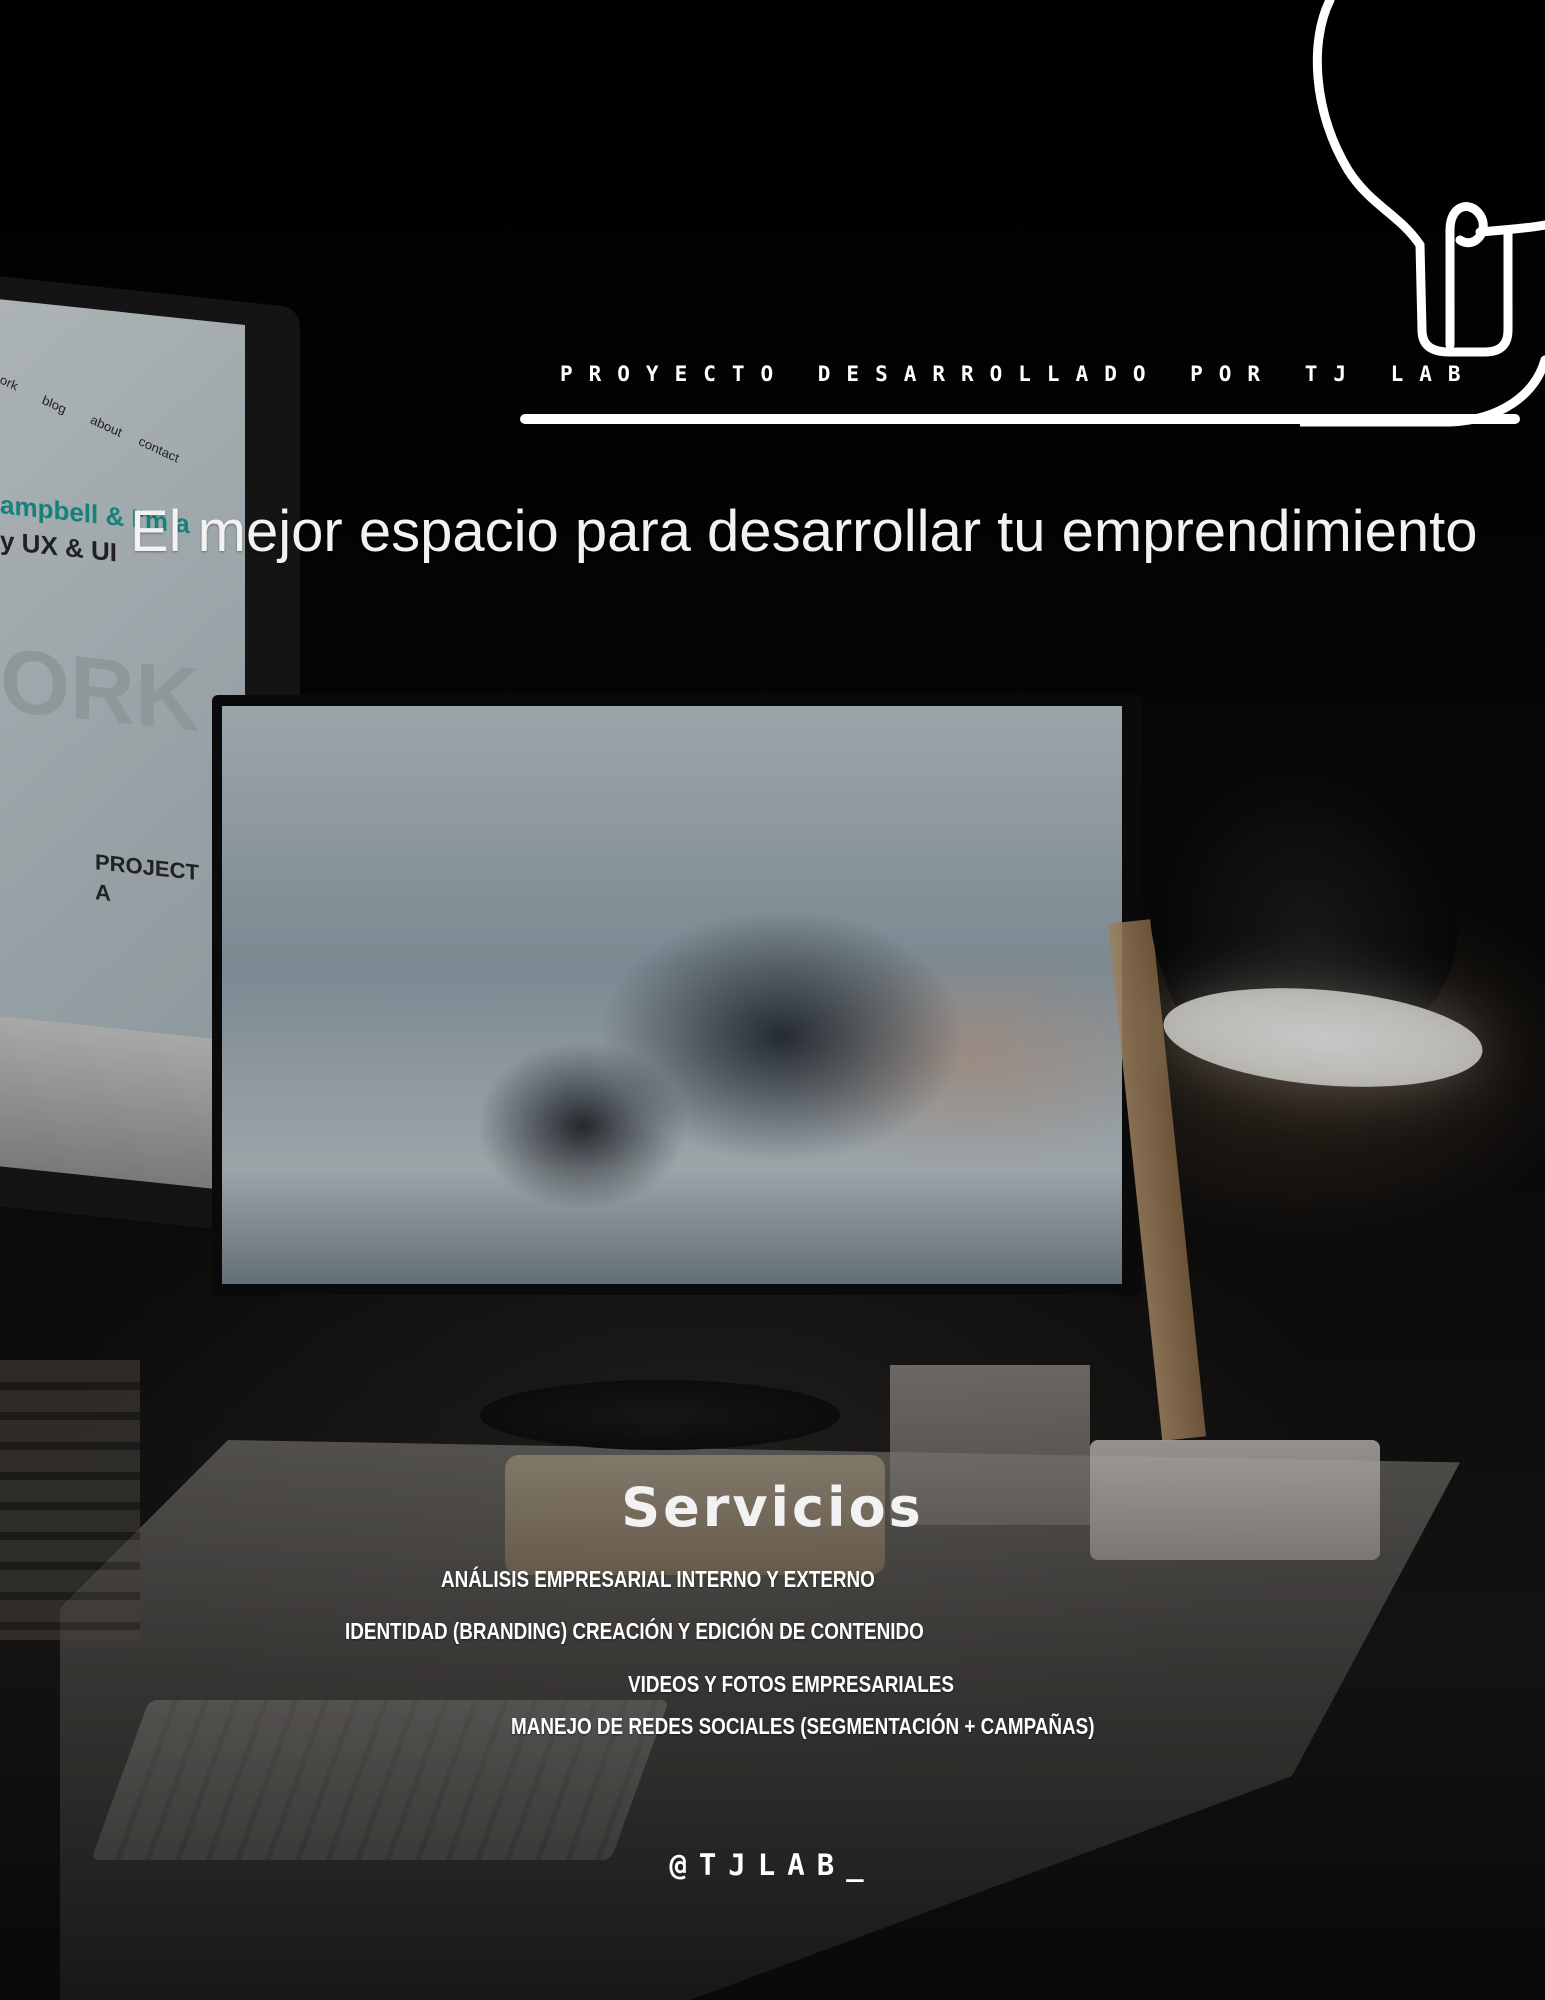  I want to click on service-item: VIDEOS Y FOTOS EMPRESARIALES, so click(791, 1684).